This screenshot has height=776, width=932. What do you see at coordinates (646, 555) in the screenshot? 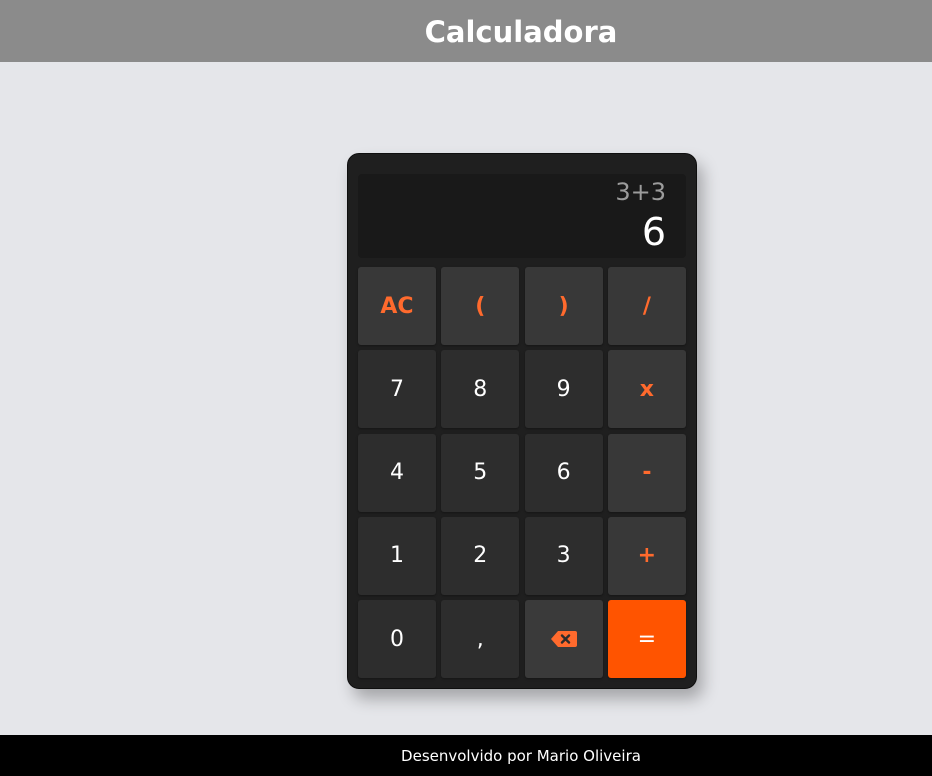
I see `add-button: +` at bounding box center [646, 555].